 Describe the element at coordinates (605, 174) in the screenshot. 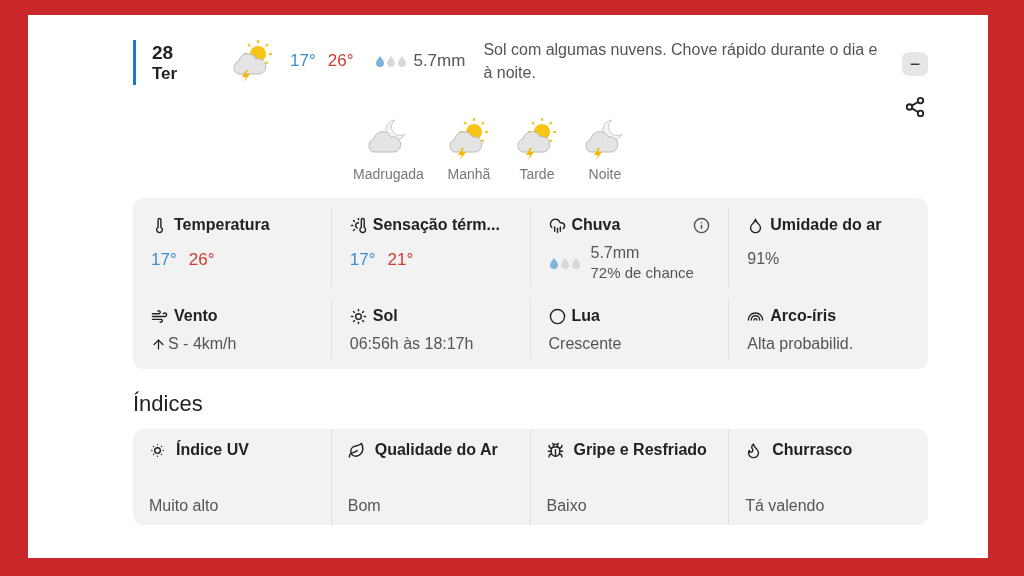

I see `period-label: Noite` at that location.